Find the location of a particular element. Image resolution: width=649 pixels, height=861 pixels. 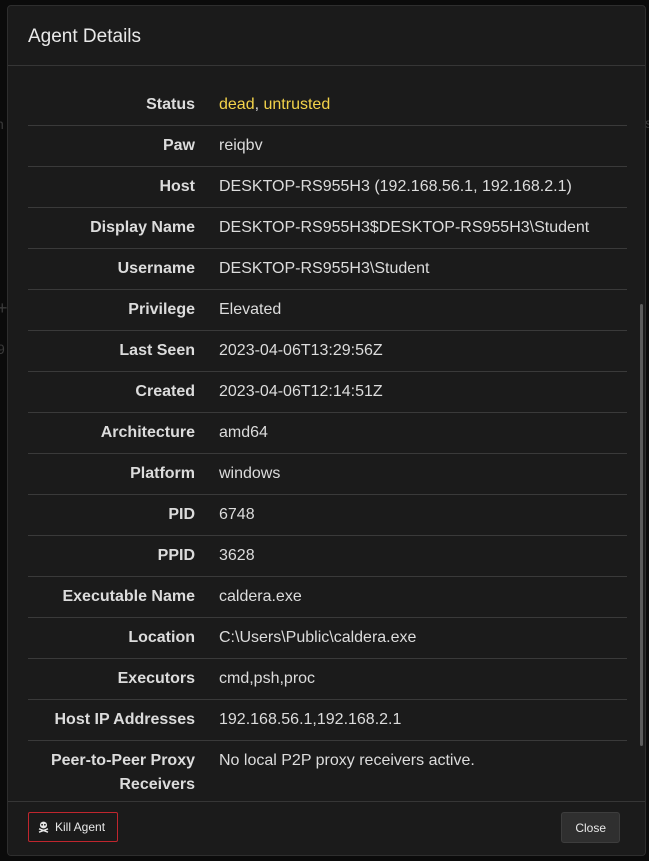

detail-label: Status is located at coordinates (123, 105).